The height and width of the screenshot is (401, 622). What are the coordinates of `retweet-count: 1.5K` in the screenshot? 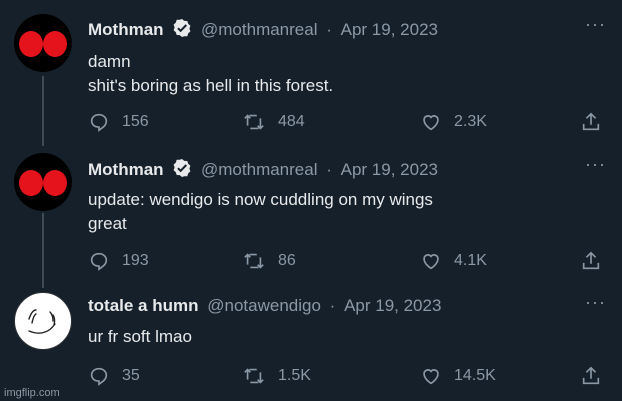 It's located at (294, 375).